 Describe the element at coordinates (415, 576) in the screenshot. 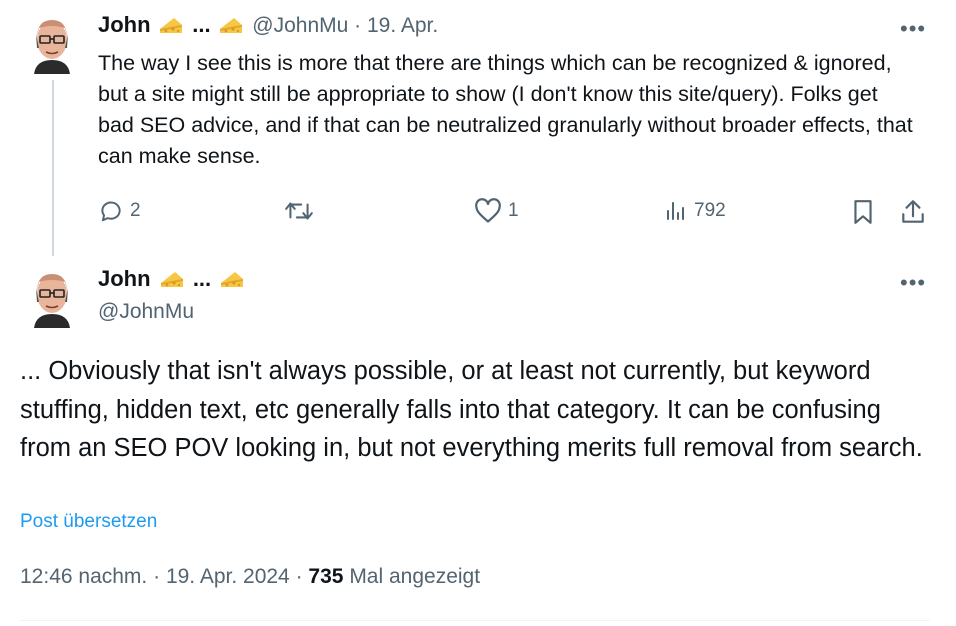

I see `views-label: Mal angezeigt` at that location.